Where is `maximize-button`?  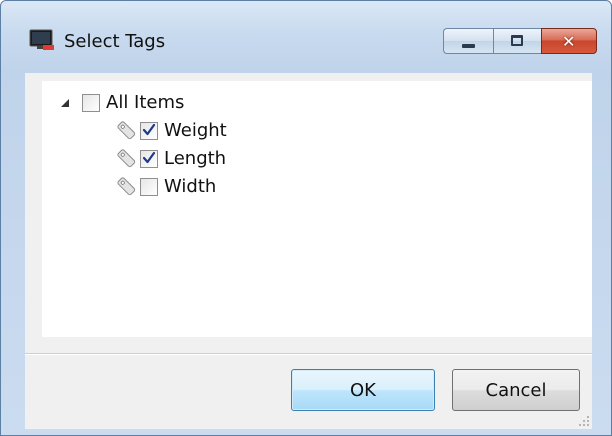 maximize-button is located at coordinates (517, 41).